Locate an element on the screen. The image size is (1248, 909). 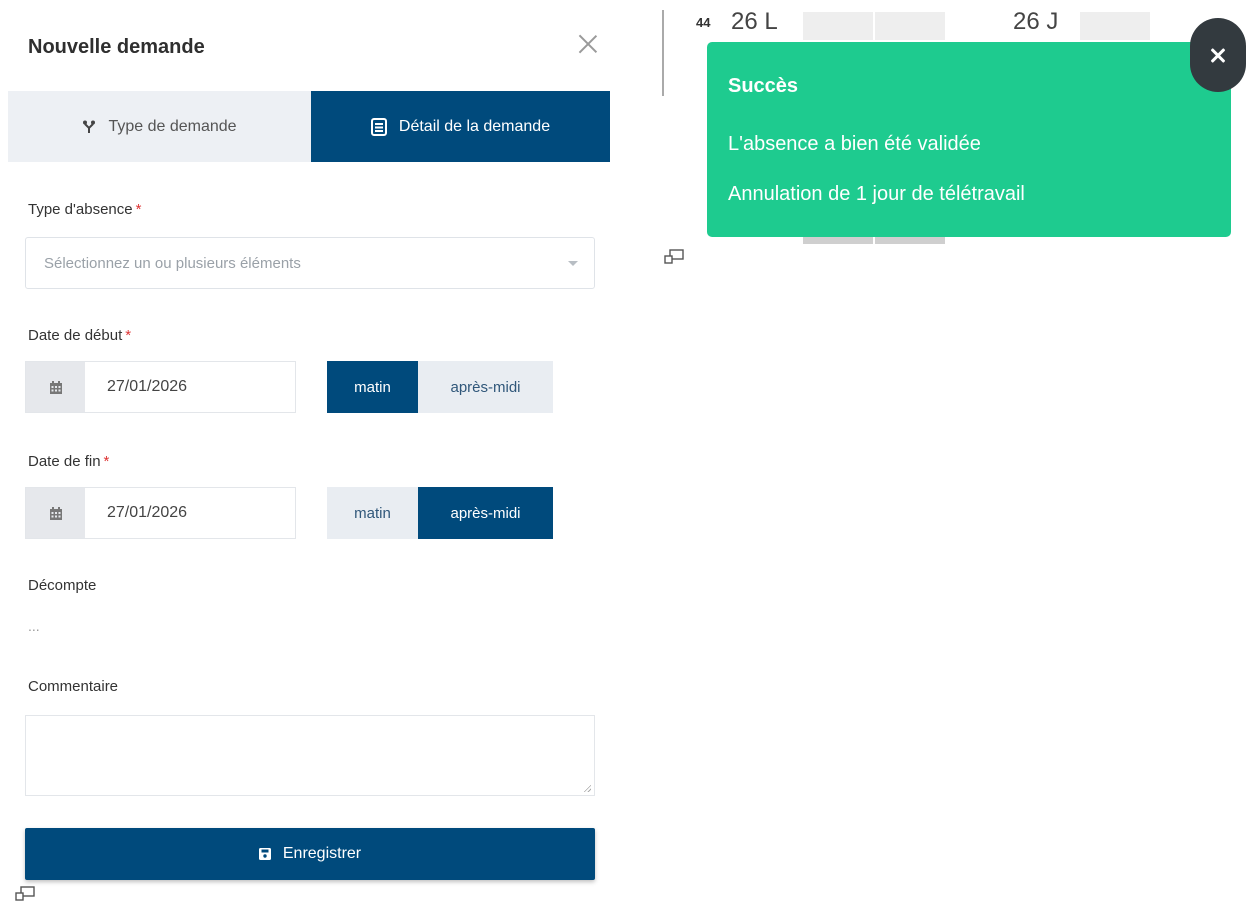
end-date-label-text: Date de fin is located at coordinates (64, 461).